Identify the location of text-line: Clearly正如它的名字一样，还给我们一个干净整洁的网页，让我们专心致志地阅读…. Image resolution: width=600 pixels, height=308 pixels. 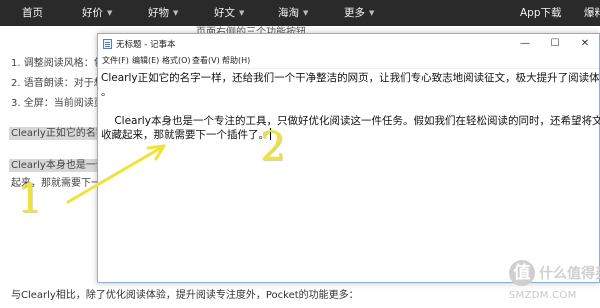
(350, 78).